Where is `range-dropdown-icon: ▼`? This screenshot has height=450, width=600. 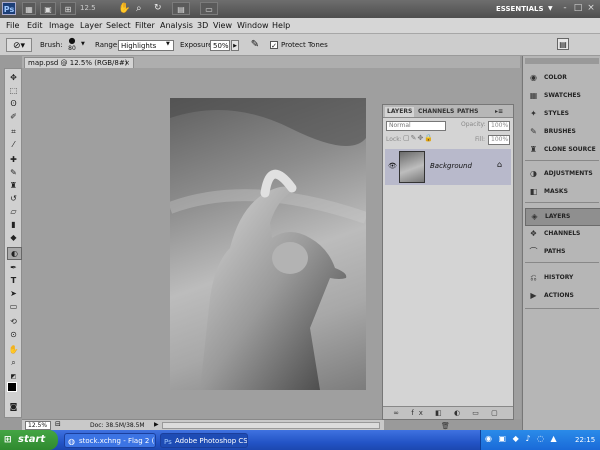
range-dropdown-icon: ▼ is located at coordinates (168, 44).